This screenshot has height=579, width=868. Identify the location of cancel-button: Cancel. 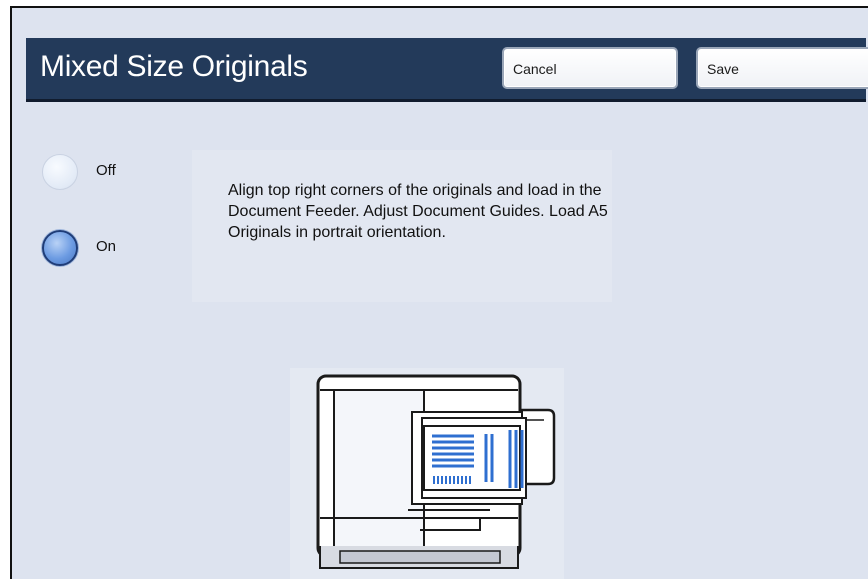
(590, 68).